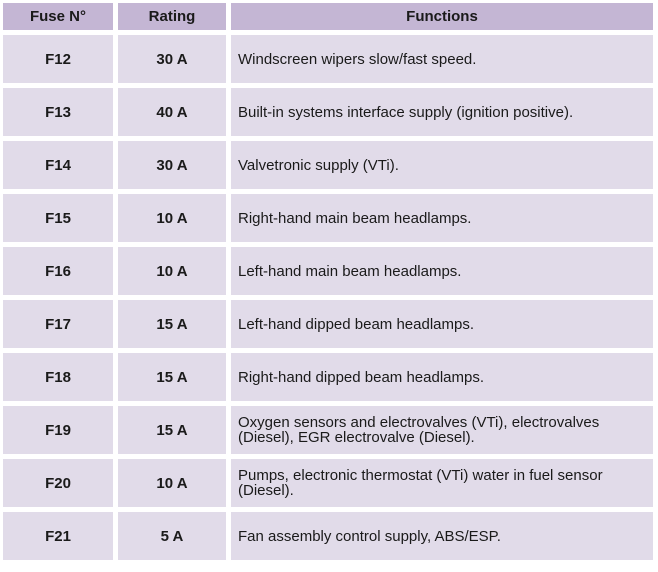  I want to click on table-row: F17 15 A Left-hand dipped beam headlamps., so click(328, 324).